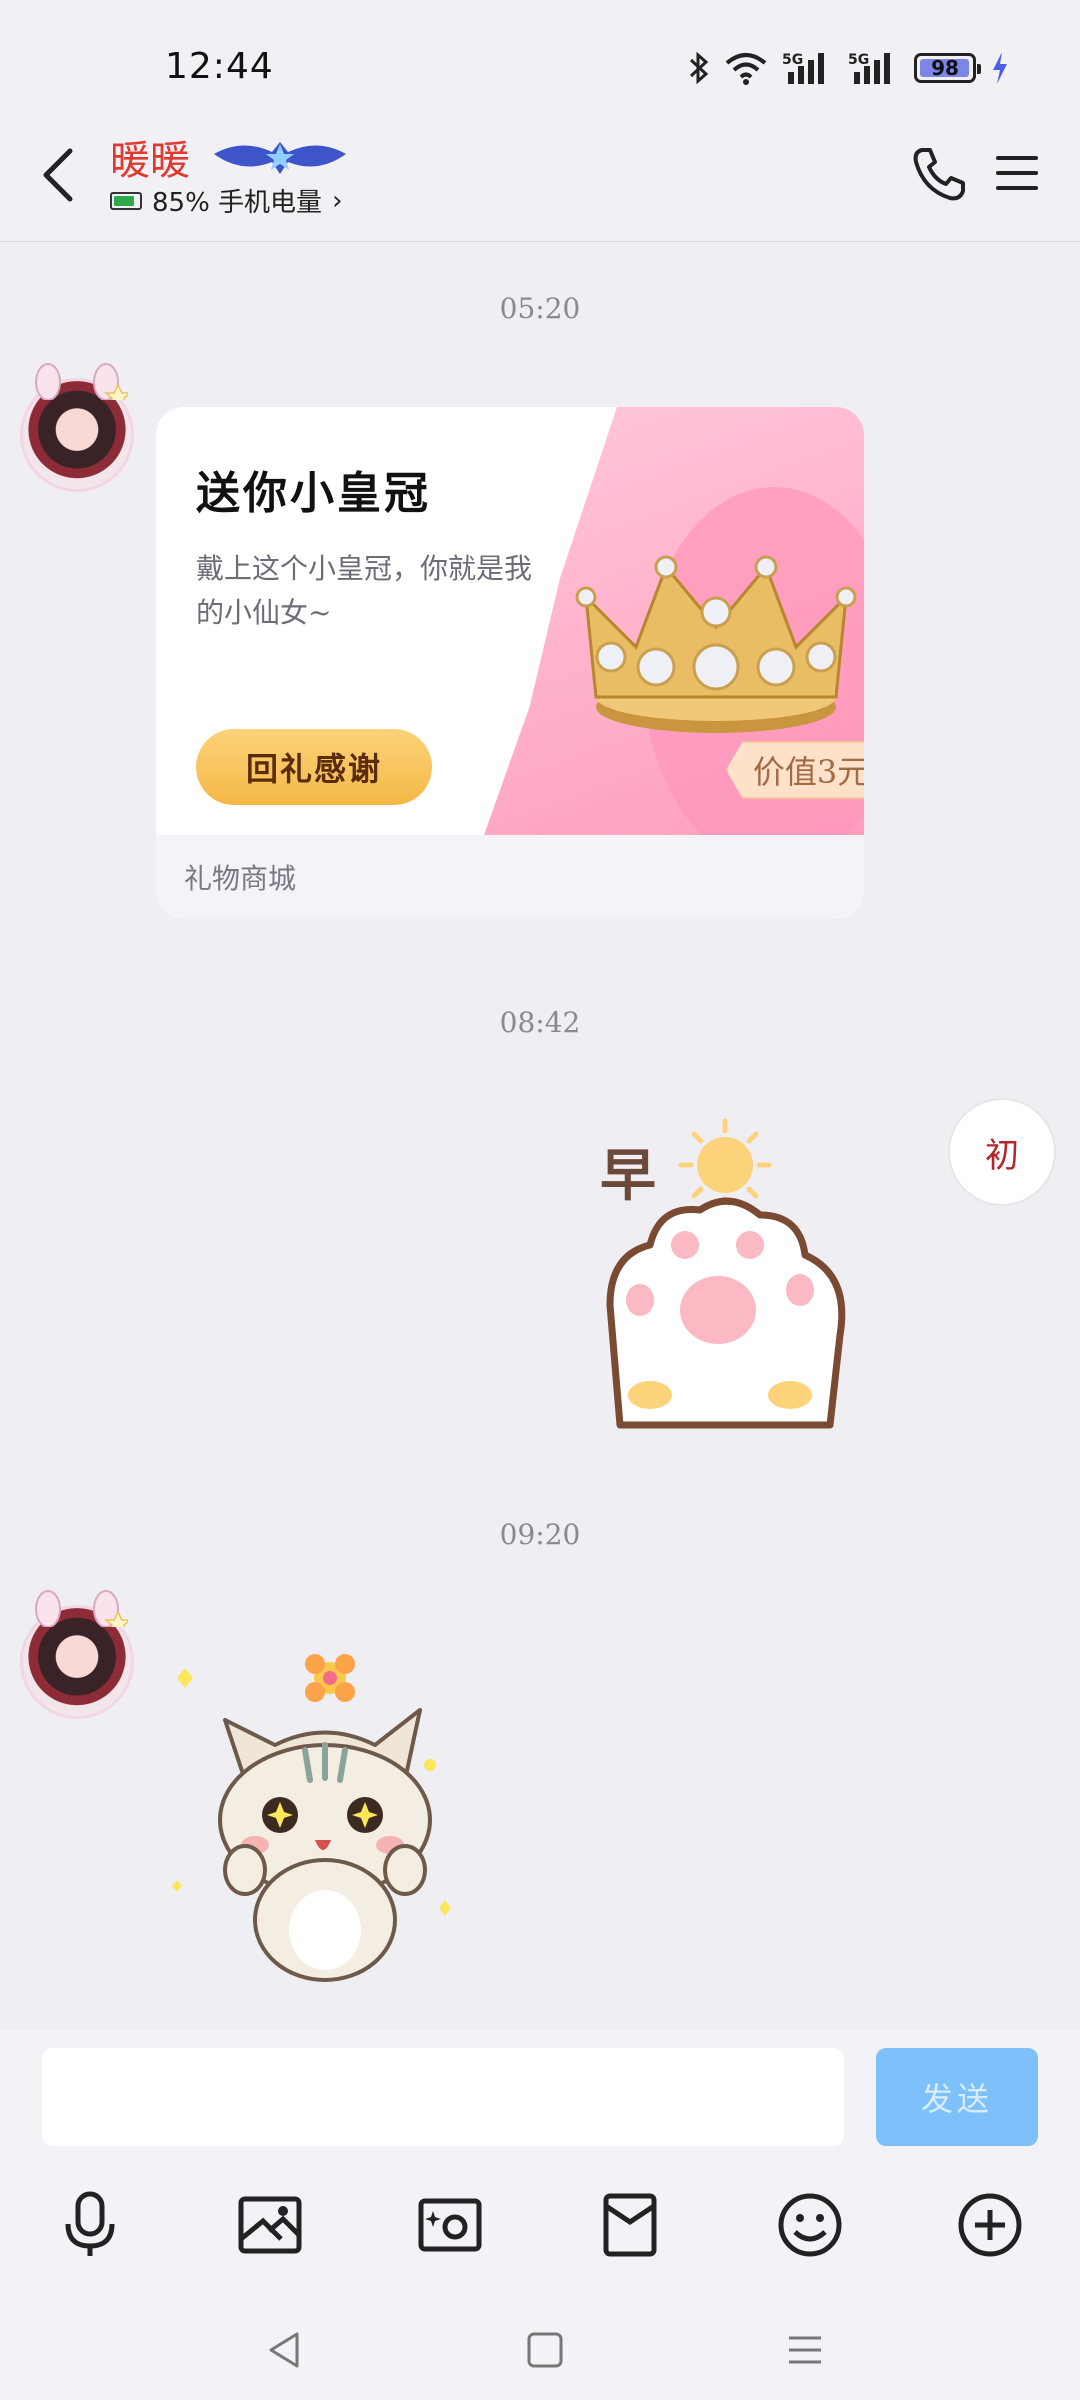 This screenshot has height=2400, width=1080. What do you see at coordinates (746, 69) in the screenshot?
I see `wifi-icon` at bounding box center [746, 69].